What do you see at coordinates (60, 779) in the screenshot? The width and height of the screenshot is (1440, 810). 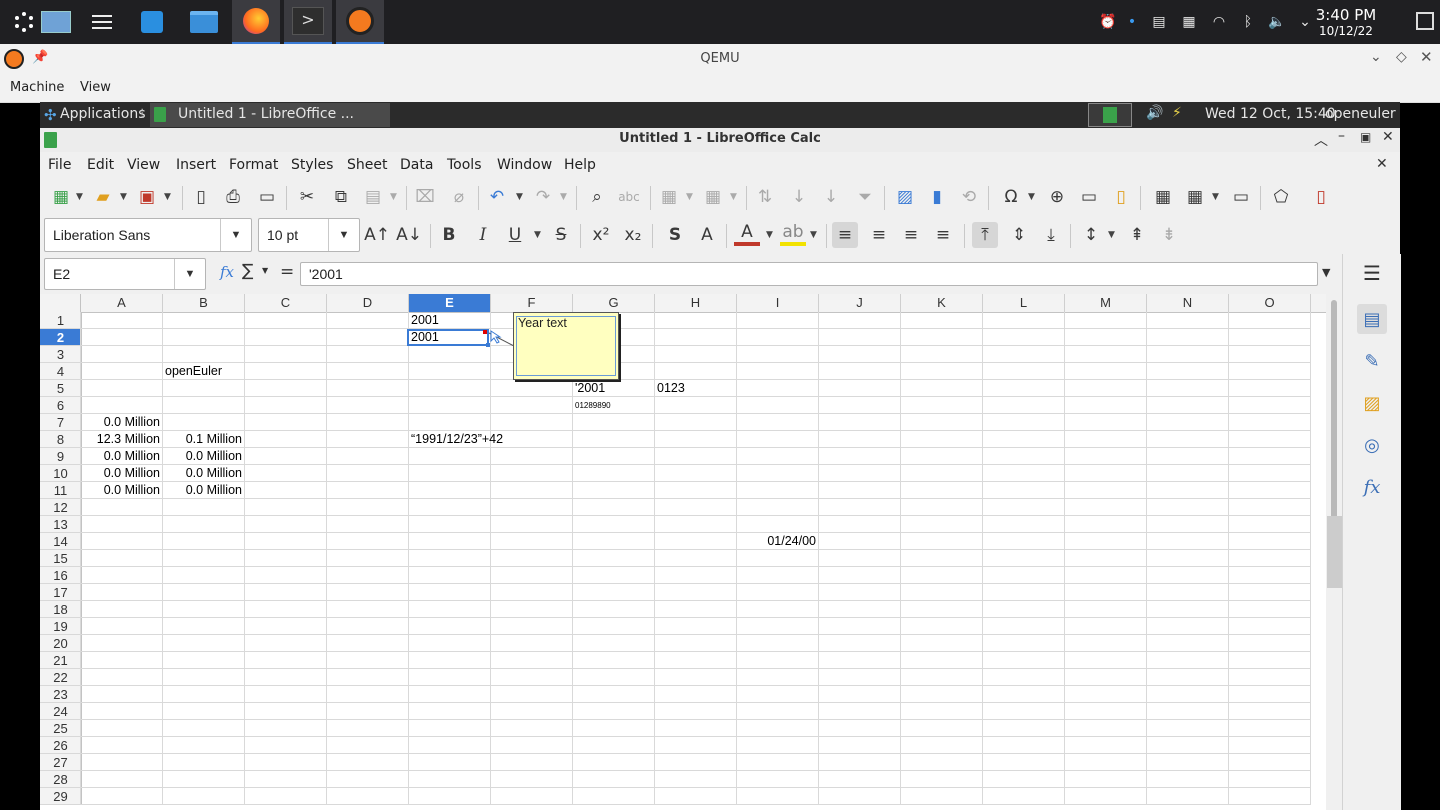 I see `row-header-28: 28` at bounding box center [60, 779].